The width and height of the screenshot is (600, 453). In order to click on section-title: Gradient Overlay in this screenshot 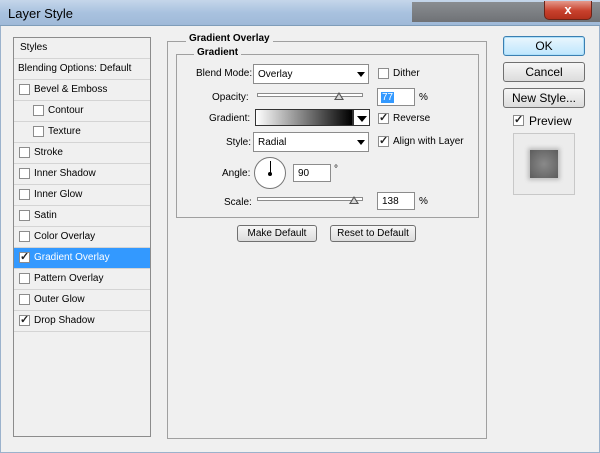, I will do `click(229, 38)`.